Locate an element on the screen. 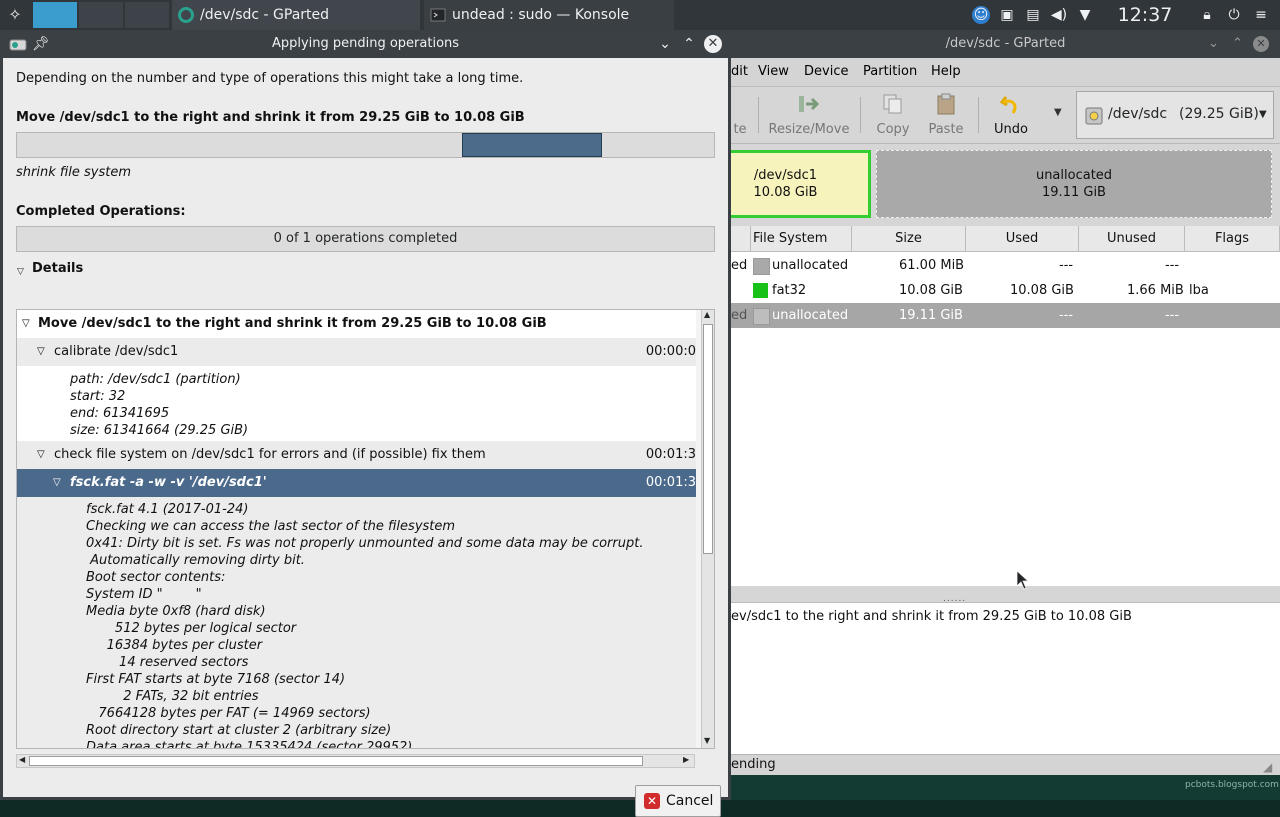 This screenshot has width=1280, height=817. watermark: pcbots.blogspot.com is located at coordinates (1232, 785).